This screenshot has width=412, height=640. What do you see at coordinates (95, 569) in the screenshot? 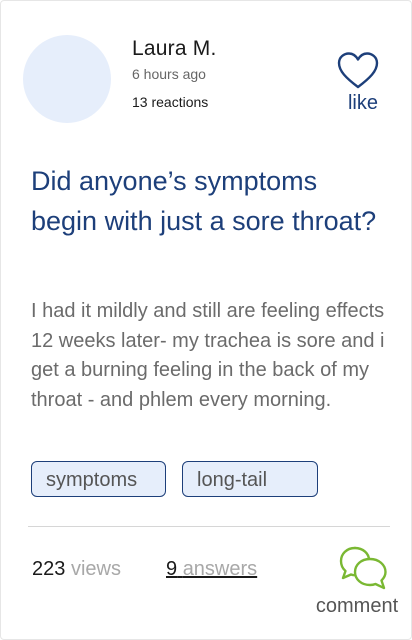
I see `views-label: views` at bounding box center [95, 569].